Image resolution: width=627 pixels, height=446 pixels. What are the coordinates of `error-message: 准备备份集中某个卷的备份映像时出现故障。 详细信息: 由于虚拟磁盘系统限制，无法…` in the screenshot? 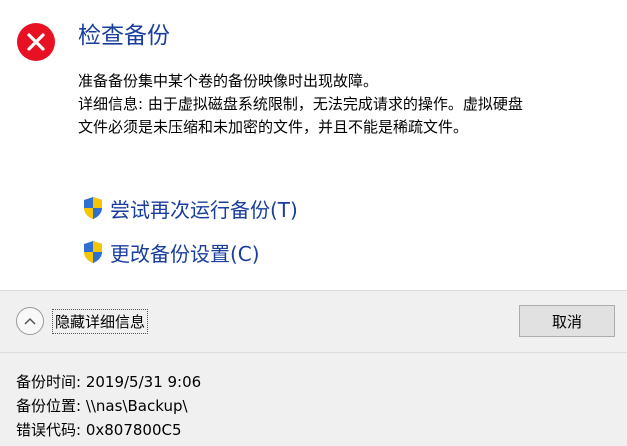 It's located at (300, 104).